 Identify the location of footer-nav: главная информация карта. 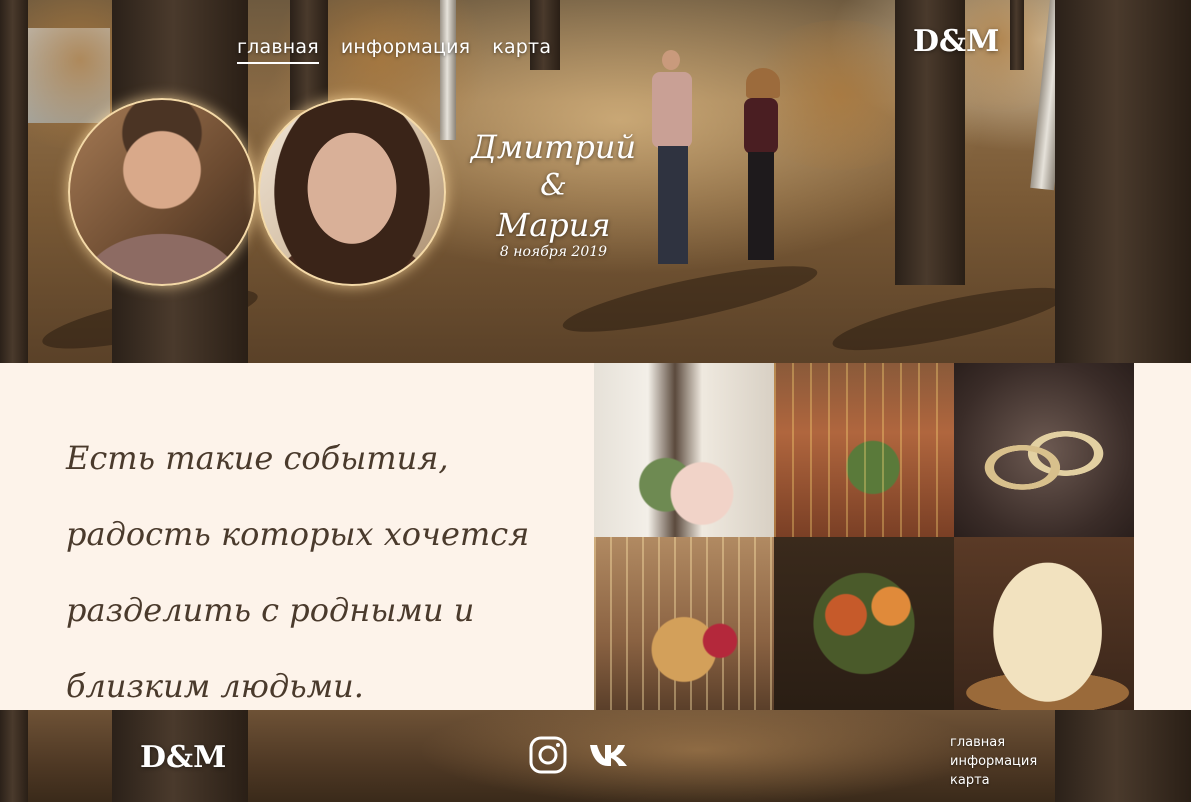
(993, 761).